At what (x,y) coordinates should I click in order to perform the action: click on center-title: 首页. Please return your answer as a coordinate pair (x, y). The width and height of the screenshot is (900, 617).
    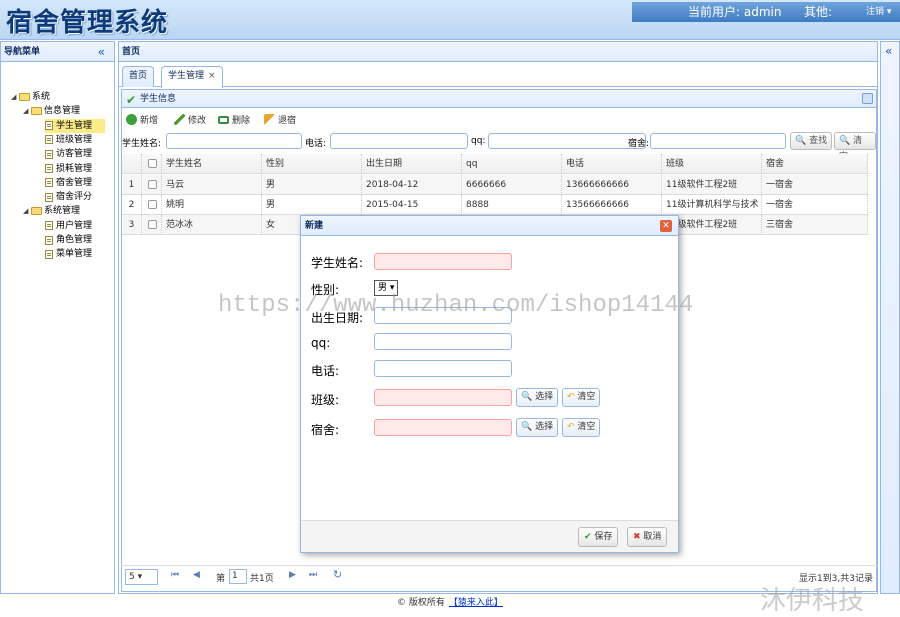
    Looking at the image, I should click on (498, 52).